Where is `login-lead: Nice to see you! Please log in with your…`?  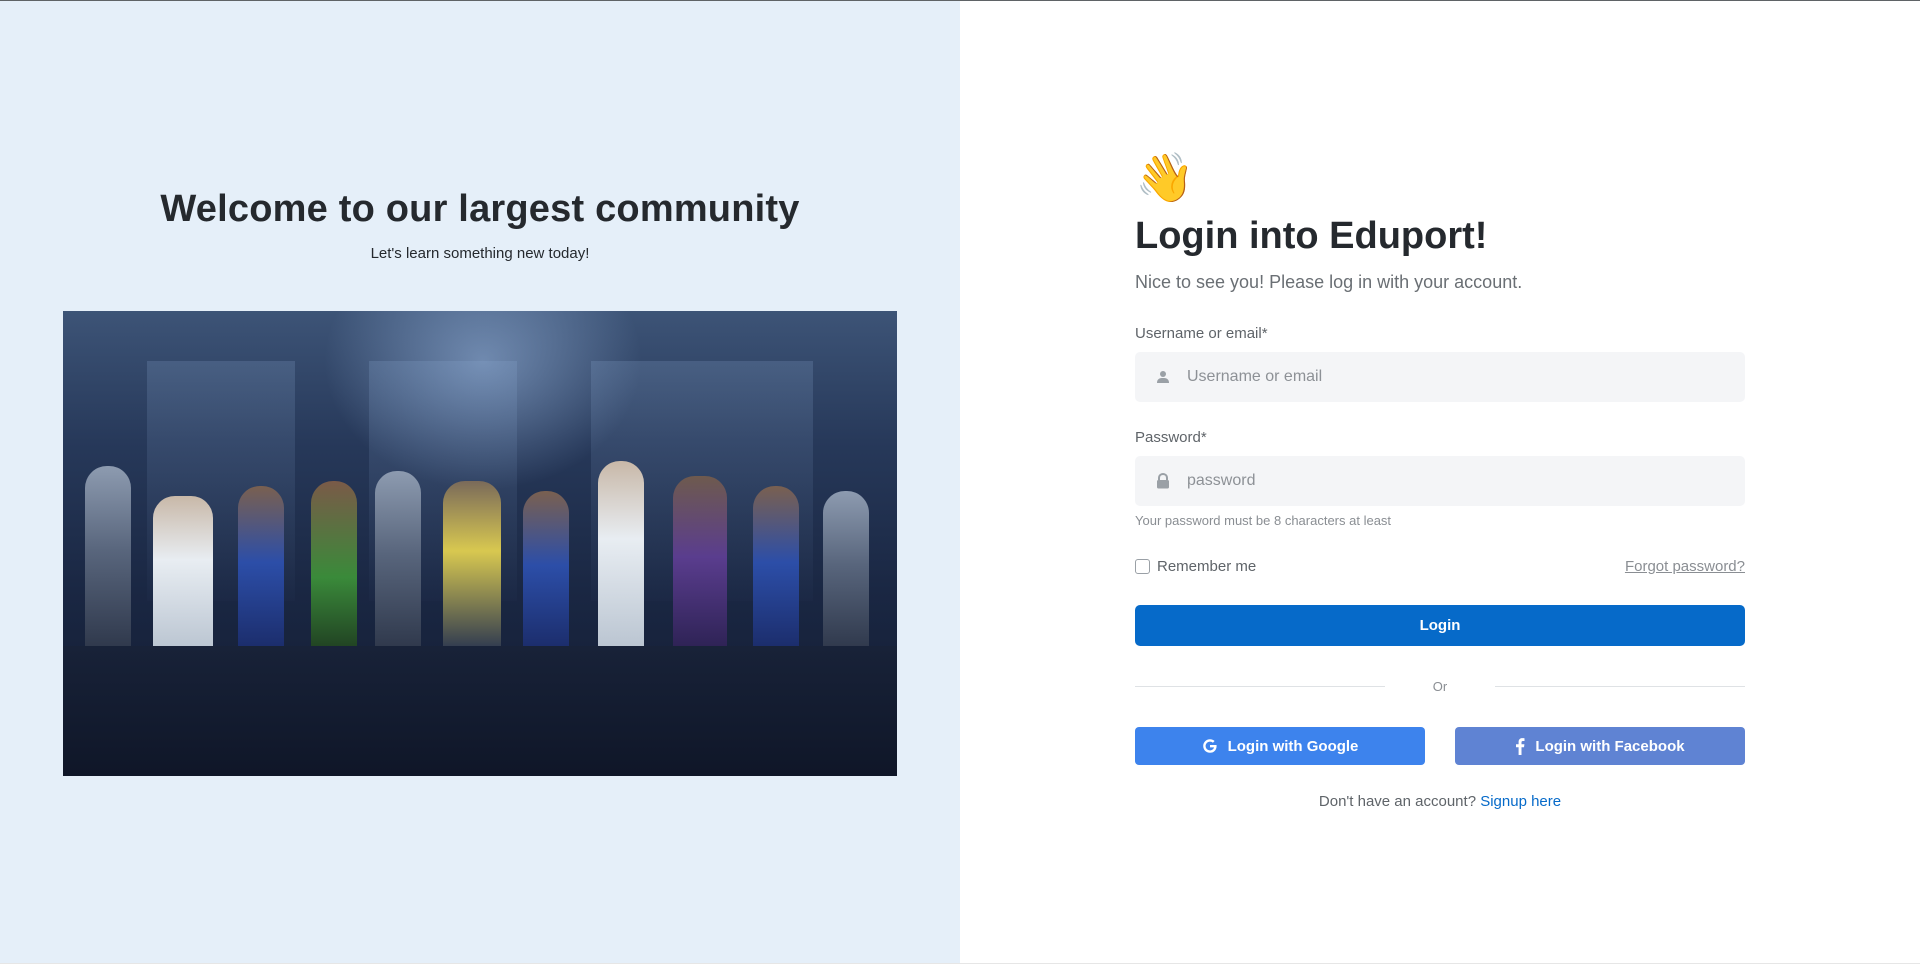
login-lead: Nice to see you! Please log in with your… is located at coordinates (1329, 282).